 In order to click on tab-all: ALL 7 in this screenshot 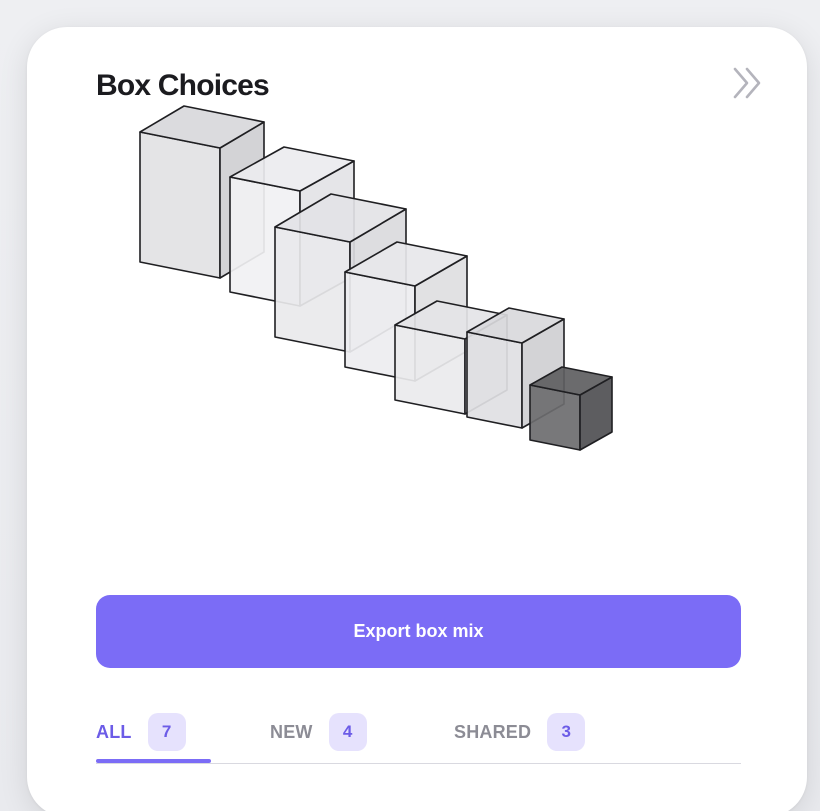, I will do `click(141, 732)`.